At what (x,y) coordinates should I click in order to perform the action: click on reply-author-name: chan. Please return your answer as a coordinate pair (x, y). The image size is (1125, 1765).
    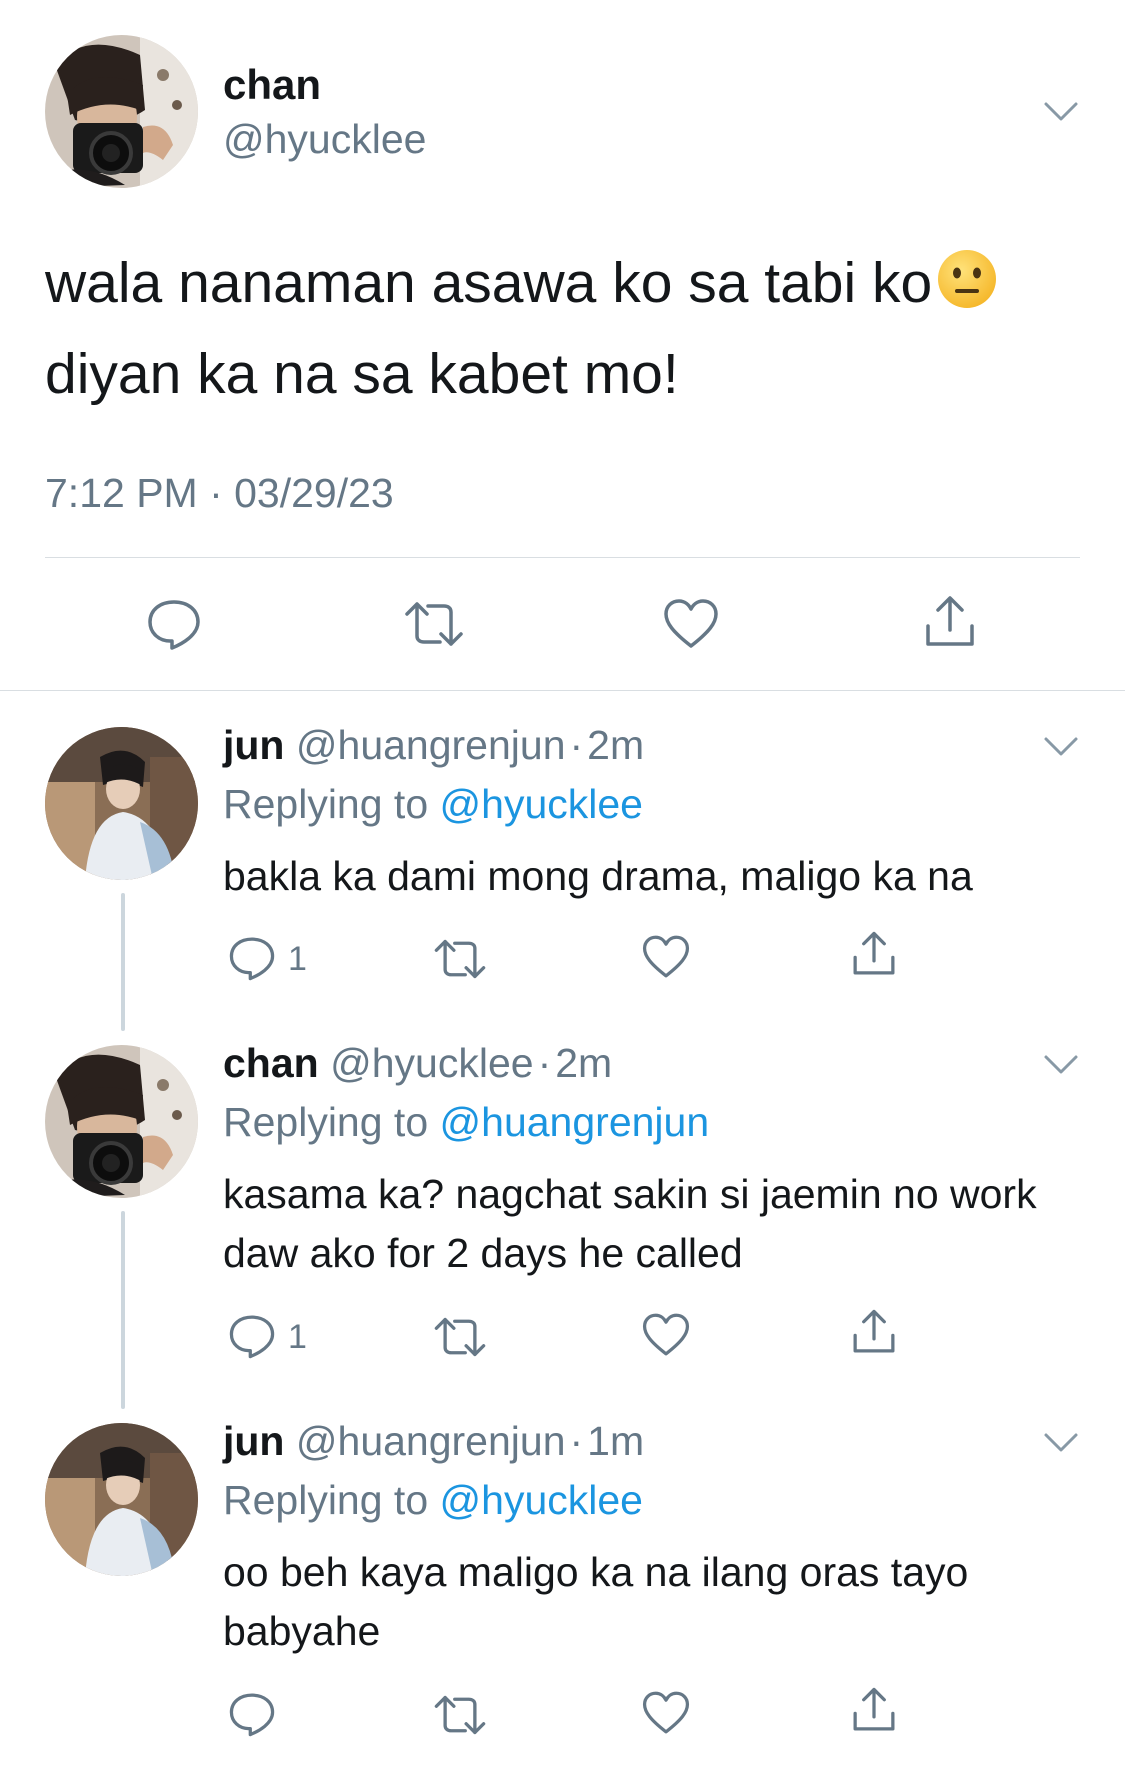
    Looking at the image, I should click on (271, 1063).